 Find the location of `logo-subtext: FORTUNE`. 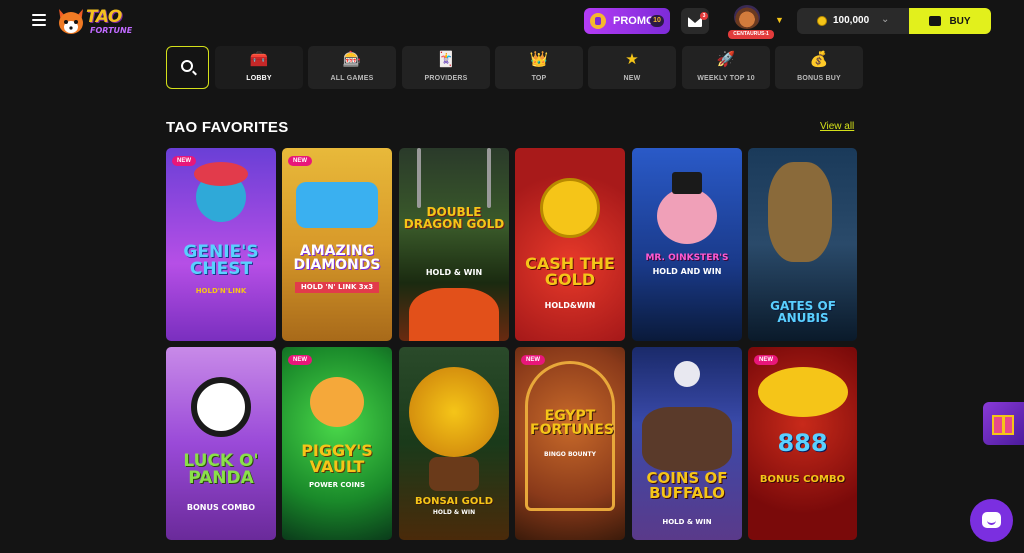

logo-subtext: FORTUNE is located at coordinates (111, 30).